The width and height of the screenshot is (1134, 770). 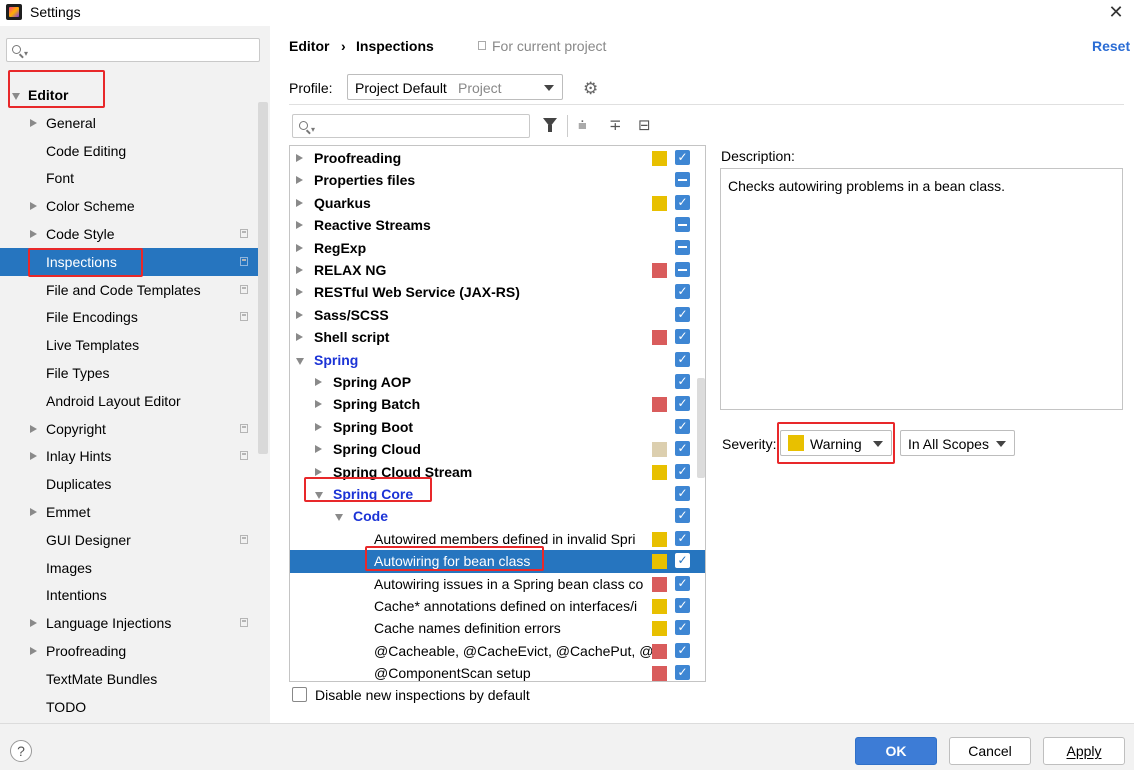 What do you see at coordinates (497, 449) in the screenshot?
I see `inspection-row: Spring Cloud ✓` at bounding box center [497, 449].